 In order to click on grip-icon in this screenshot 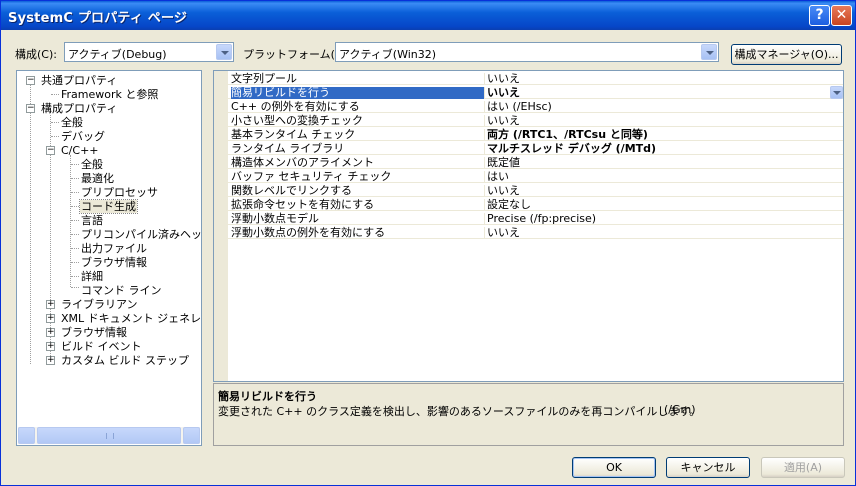, I will do `click(110, 436)`.